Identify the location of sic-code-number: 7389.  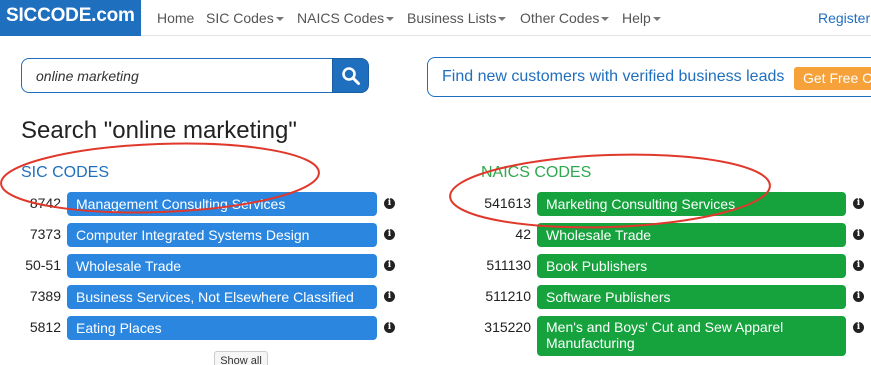
(45, 296).